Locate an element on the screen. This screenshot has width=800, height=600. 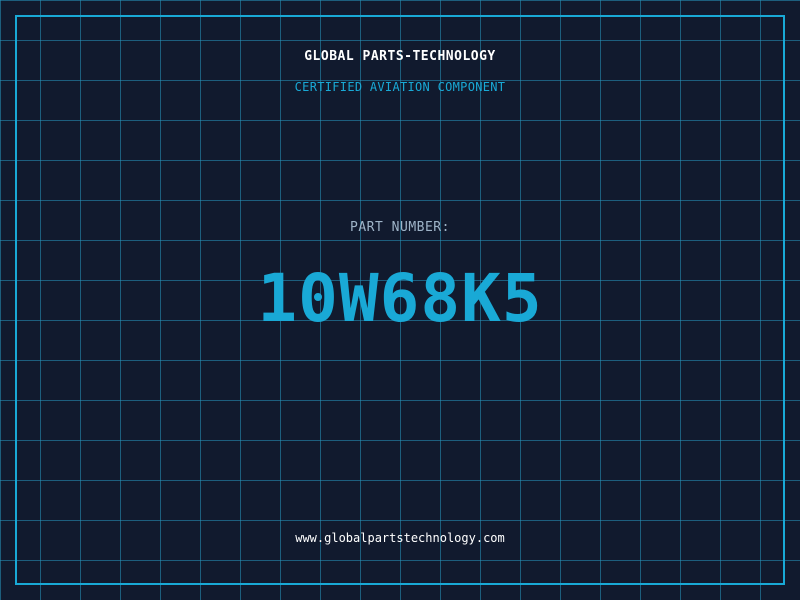
part-number-value: 10W68K5 is located at coordinates (400, 298).